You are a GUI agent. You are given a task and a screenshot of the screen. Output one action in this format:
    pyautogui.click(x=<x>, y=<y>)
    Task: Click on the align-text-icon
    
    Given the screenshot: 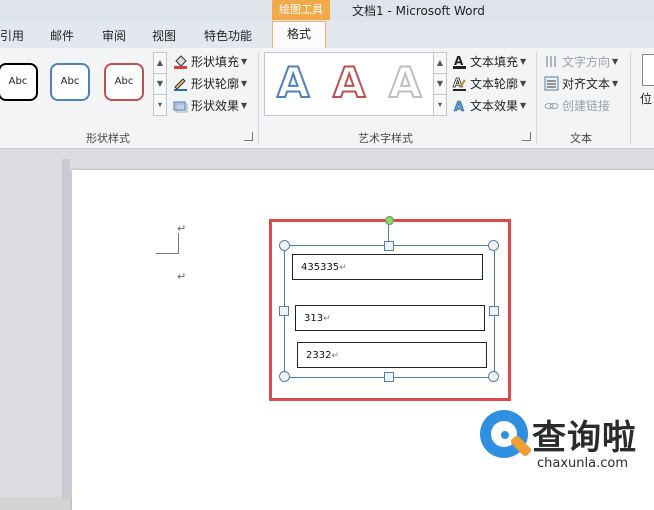 What is the action you would take?
    pyautogui.click(x=551, y=83)
    